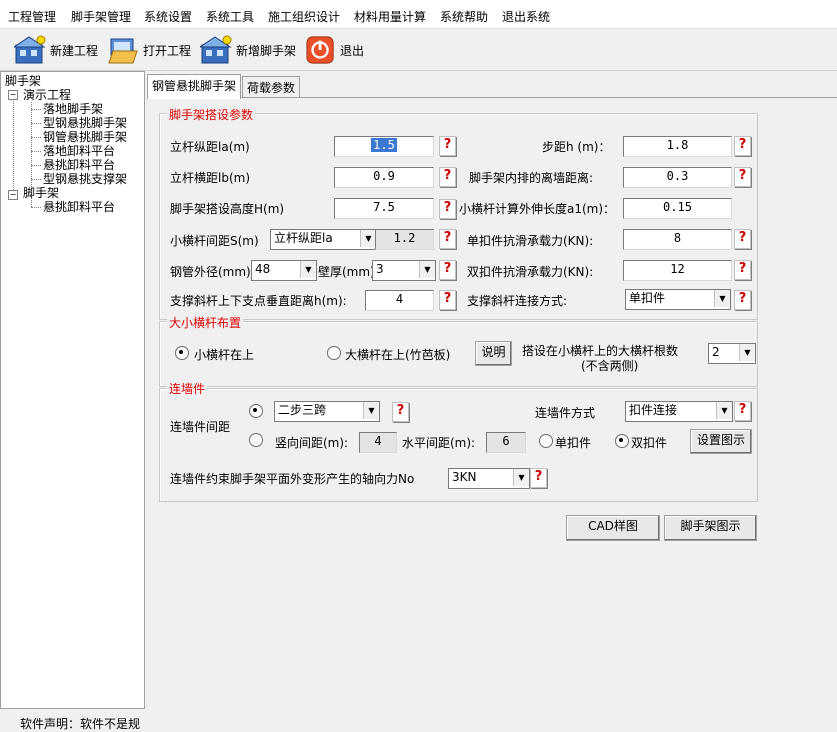 The height and width of the screenshot is (732, 837). What do you see at coordinates (79, 207) in the screenshot?
I see `tree-item-cantilever-platform-2: 悬挑卸料平台` at bounding box center [79, 207].